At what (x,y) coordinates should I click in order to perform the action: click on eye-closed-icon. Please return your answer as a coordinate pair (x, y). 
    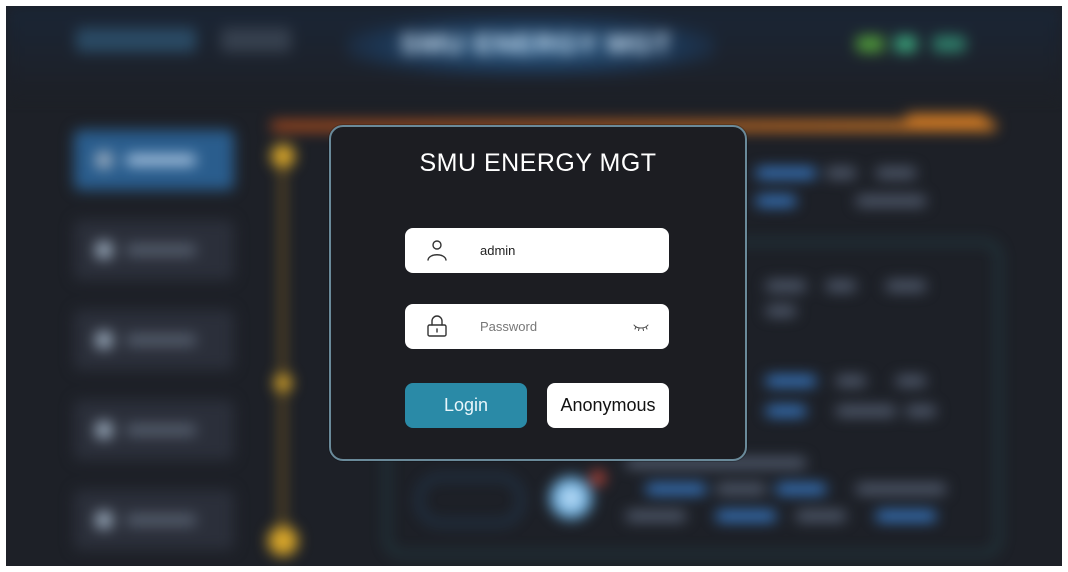
    Looking at the image, I should click on (641, 327).